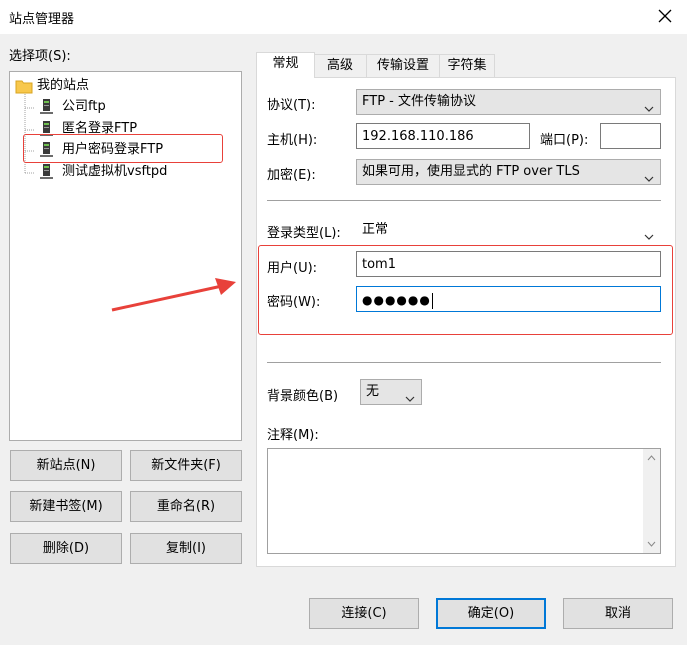 The height and width of the screenshot is (645, 687). Describe the element at coordinates (115, 171) in the screenshot. I see `tree-item-label: 测试虚拟机vsftpd` at that location.